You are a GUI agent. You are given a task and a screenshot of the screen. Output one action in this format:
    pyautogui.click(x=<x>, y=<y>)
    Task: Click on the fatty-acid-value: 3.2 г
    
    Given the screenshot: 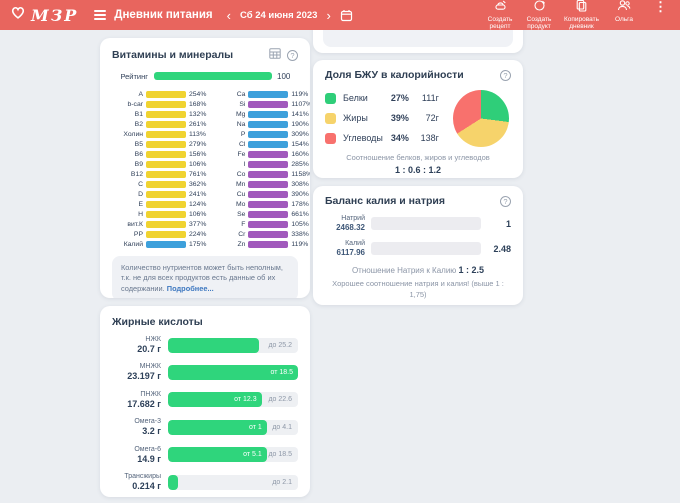 What is the action you would take?
    pyautogui.click(x=151, y=431)
    